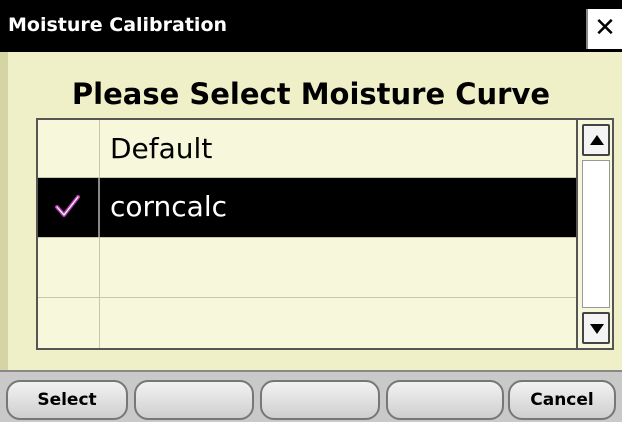 The height and width of the screenshot is (422, 622). Describe the element at coordinates (311, 26) in the screenshot. I see `title-bar: Moisture Calibration ✕` at that location.